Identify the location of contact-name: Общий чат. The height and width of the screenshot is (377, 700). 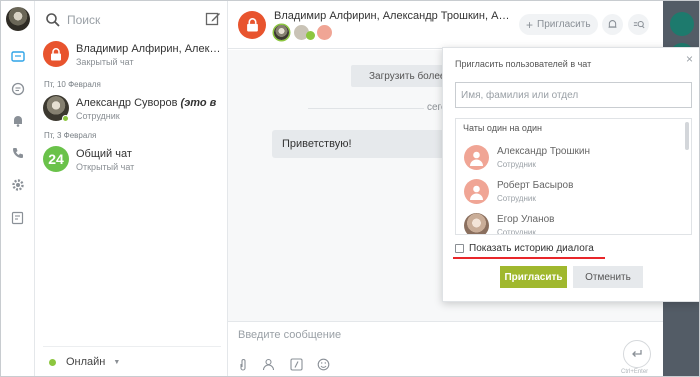
(104, 154).